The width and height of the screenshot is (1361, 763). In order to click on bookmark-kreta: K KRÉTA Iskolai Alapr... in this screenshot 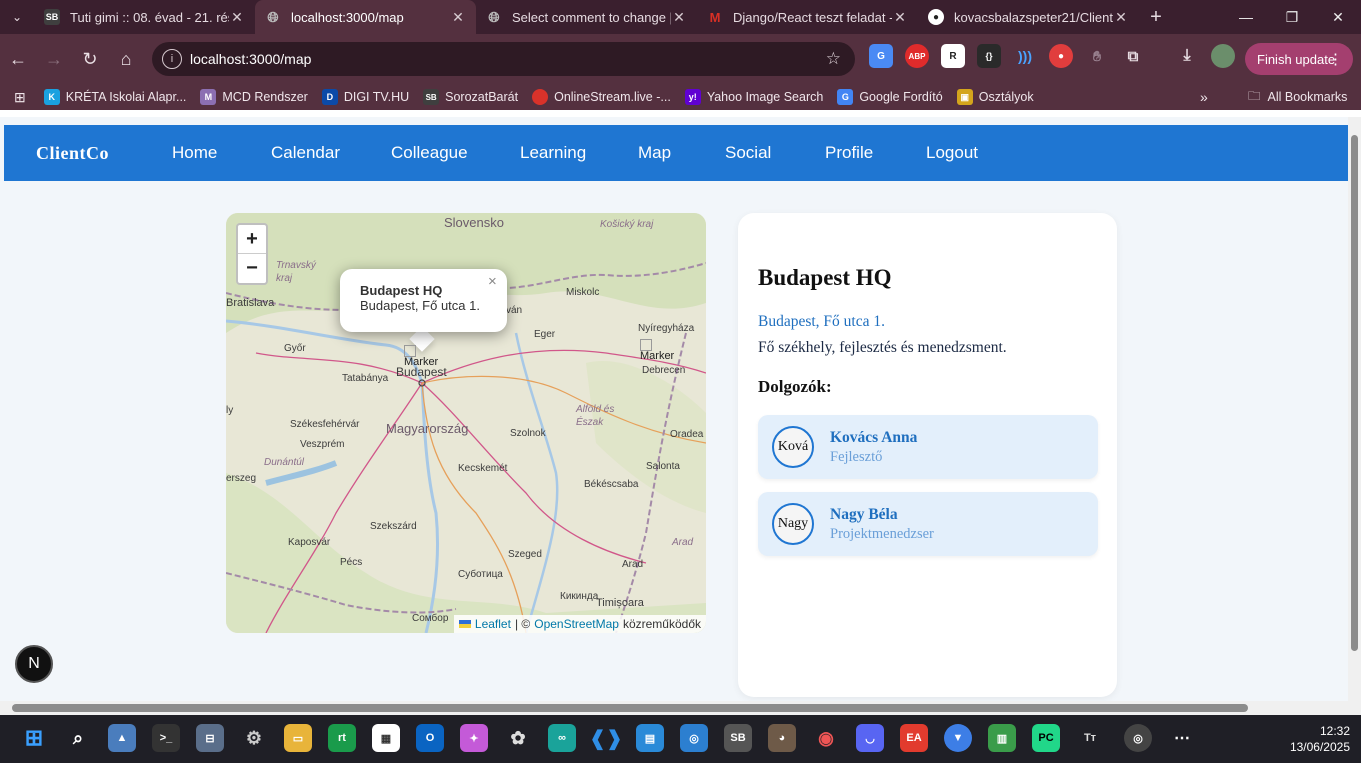, I will do `click(114, 97)`.